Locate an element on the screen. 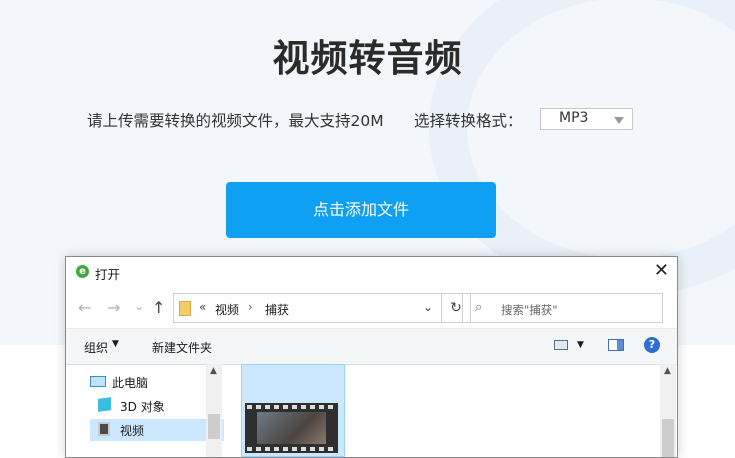 The image size is (735, 458). tree-item-label: 3D 对象 is located at coordinates (142, 407).